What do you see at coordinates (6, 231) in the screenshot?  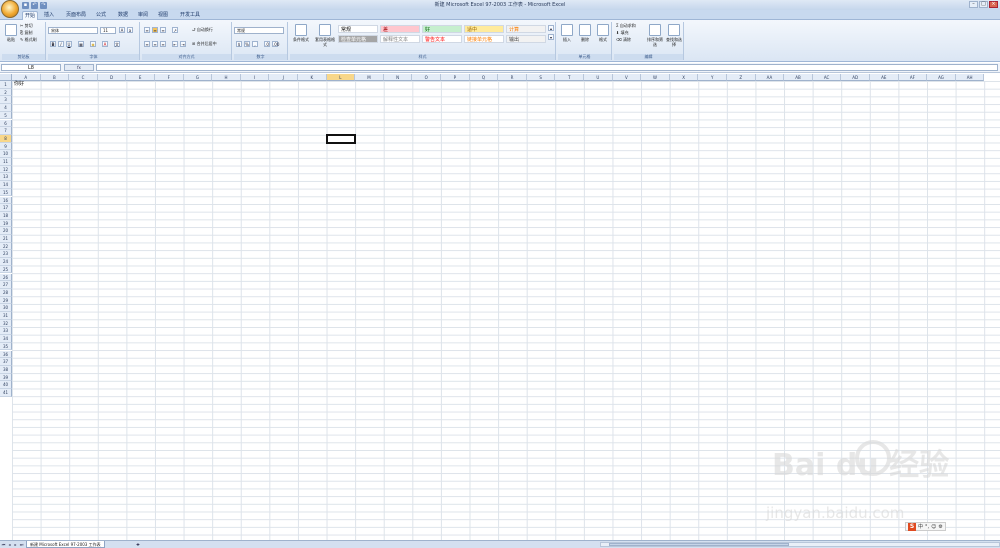 I see `row-header: 20` at bounding box center [6, 231].